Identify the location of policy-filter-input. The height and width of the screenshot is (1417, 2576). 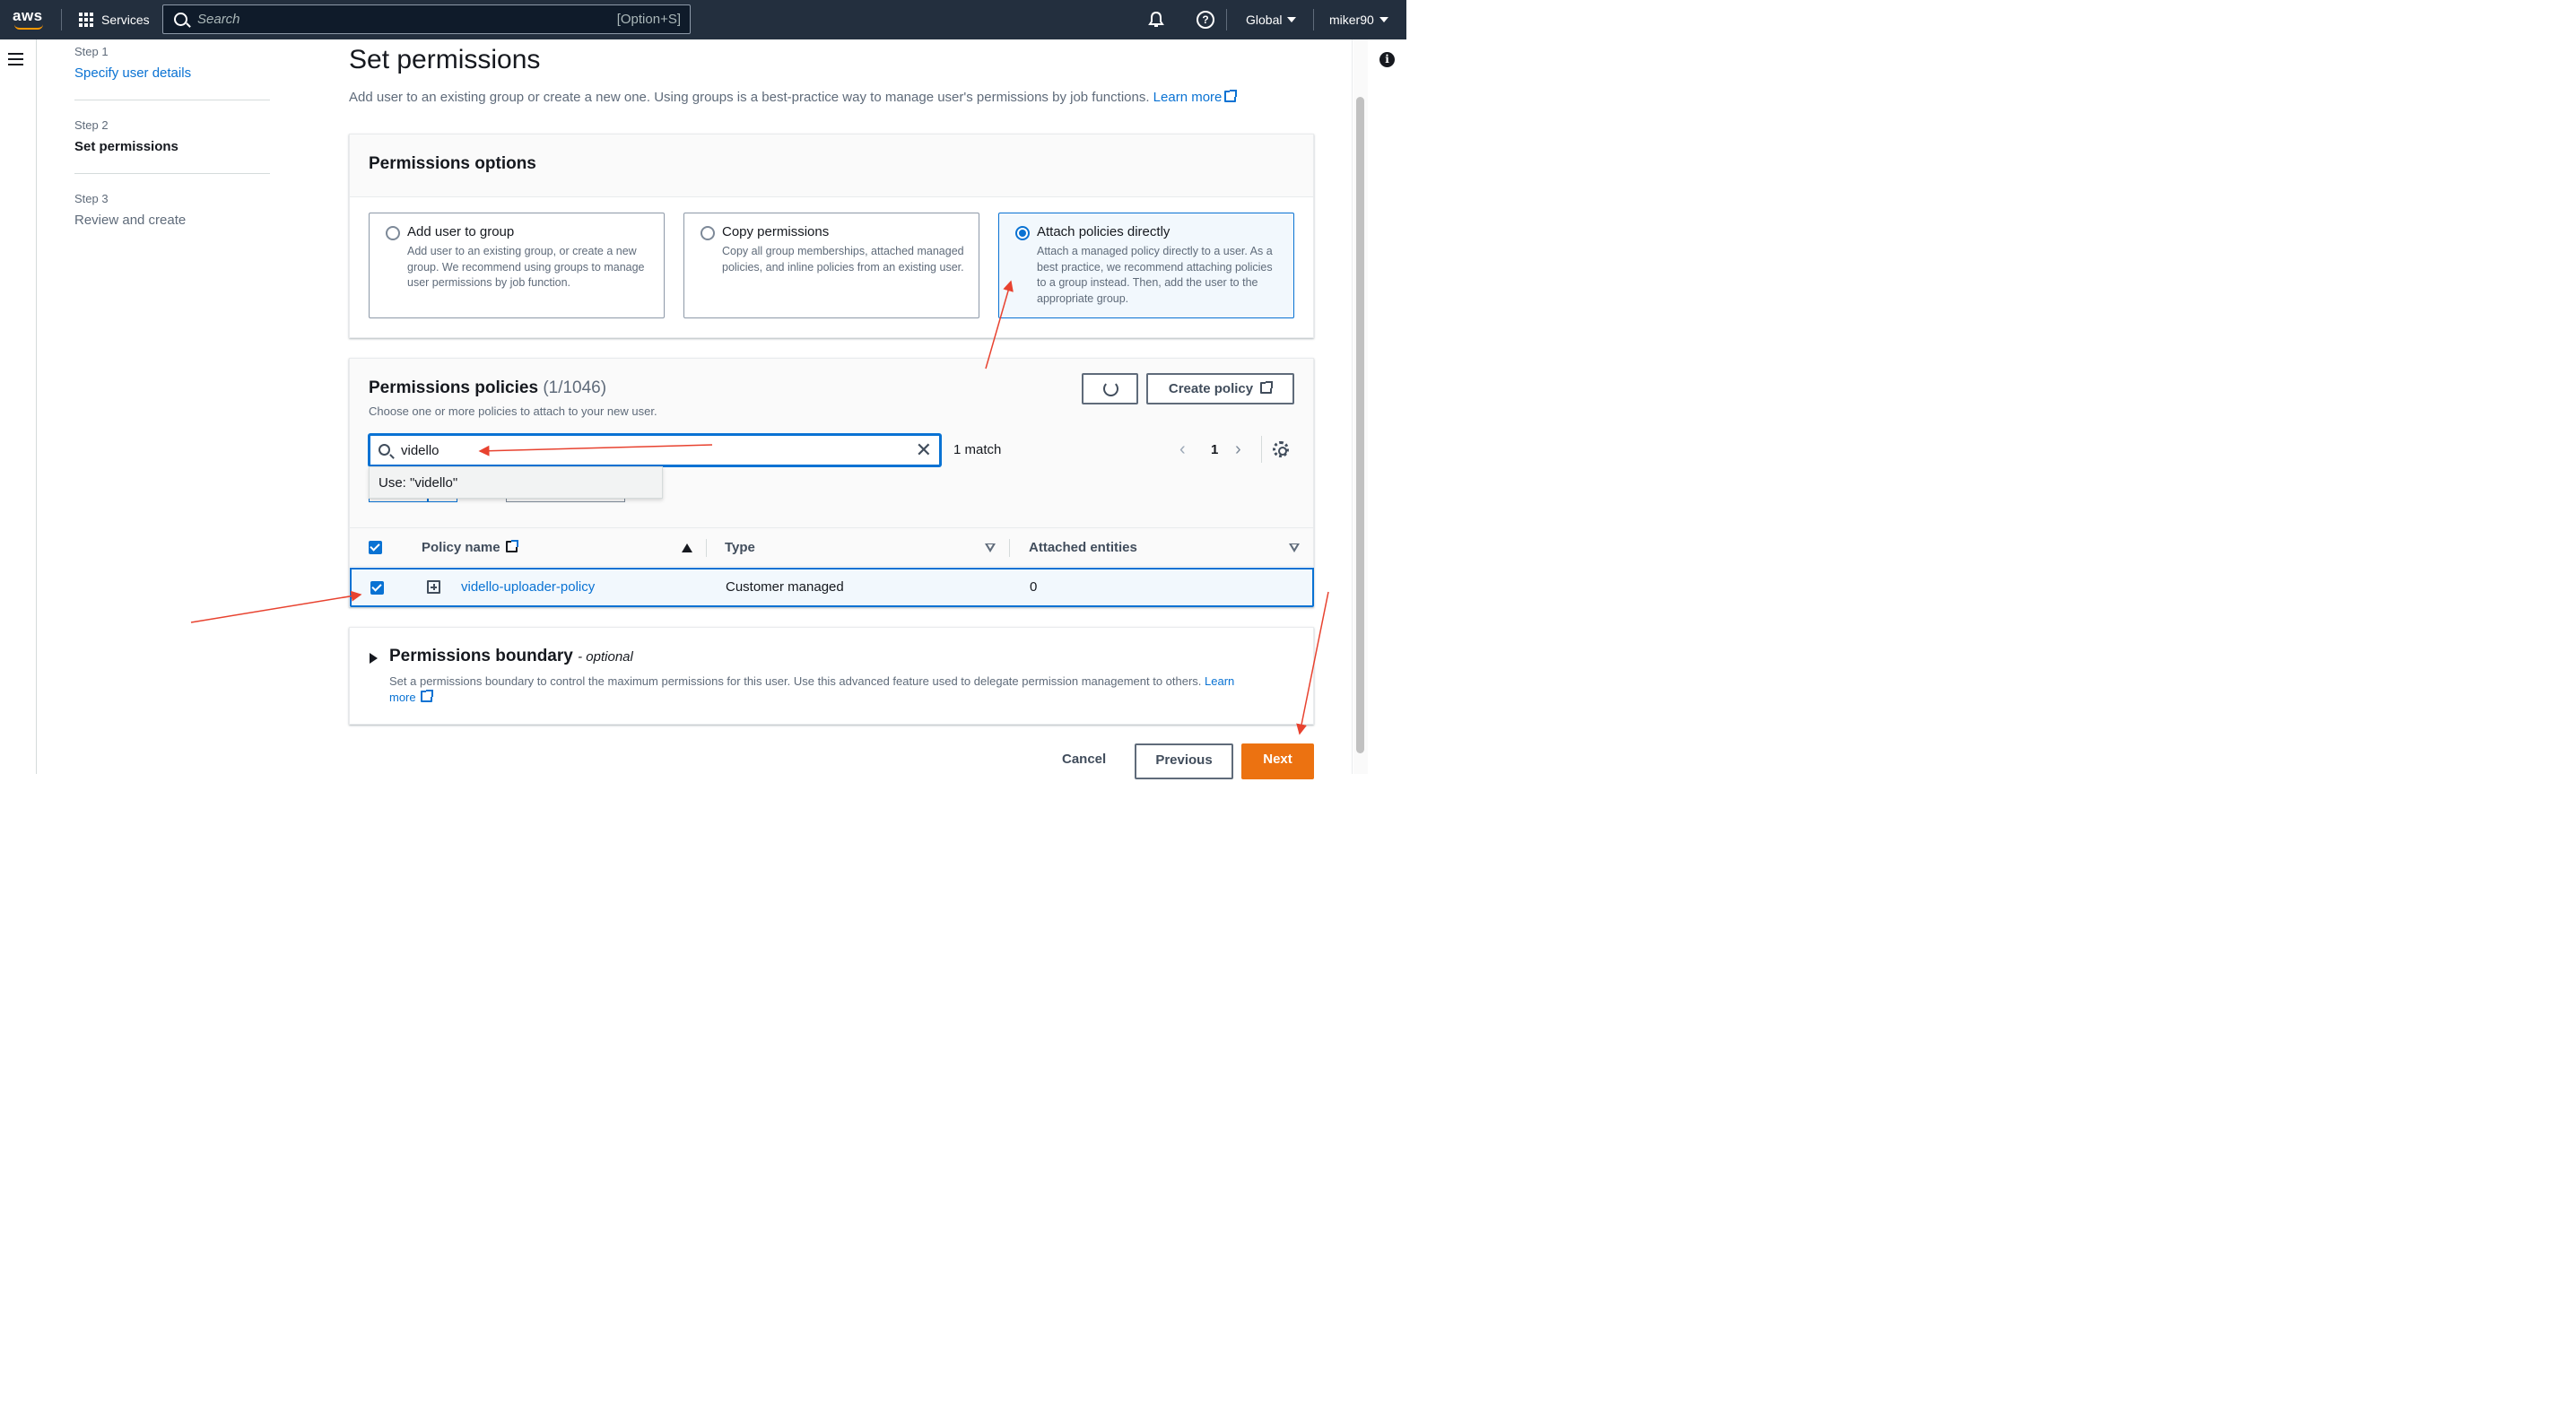
(652, 451).